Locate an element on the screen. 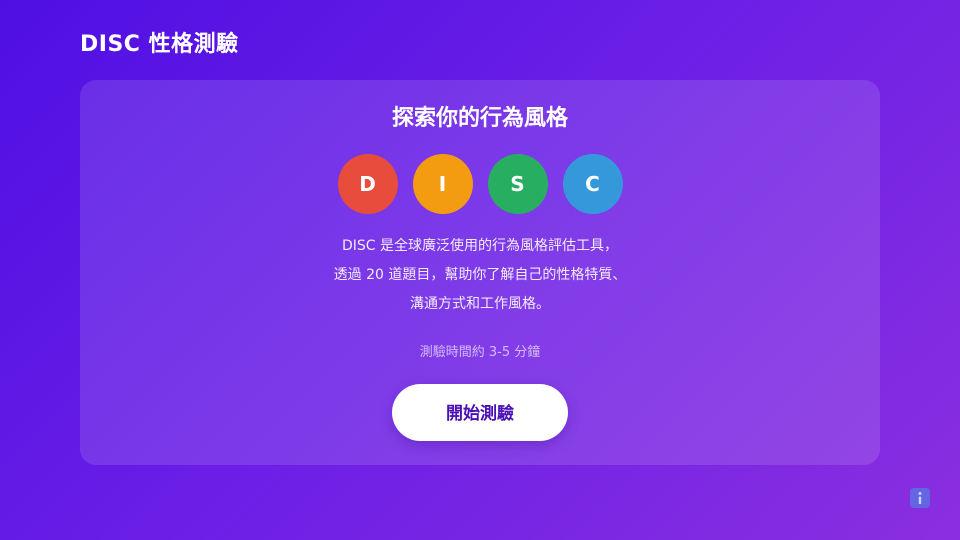  info-button is located at coordinates (920, 498).